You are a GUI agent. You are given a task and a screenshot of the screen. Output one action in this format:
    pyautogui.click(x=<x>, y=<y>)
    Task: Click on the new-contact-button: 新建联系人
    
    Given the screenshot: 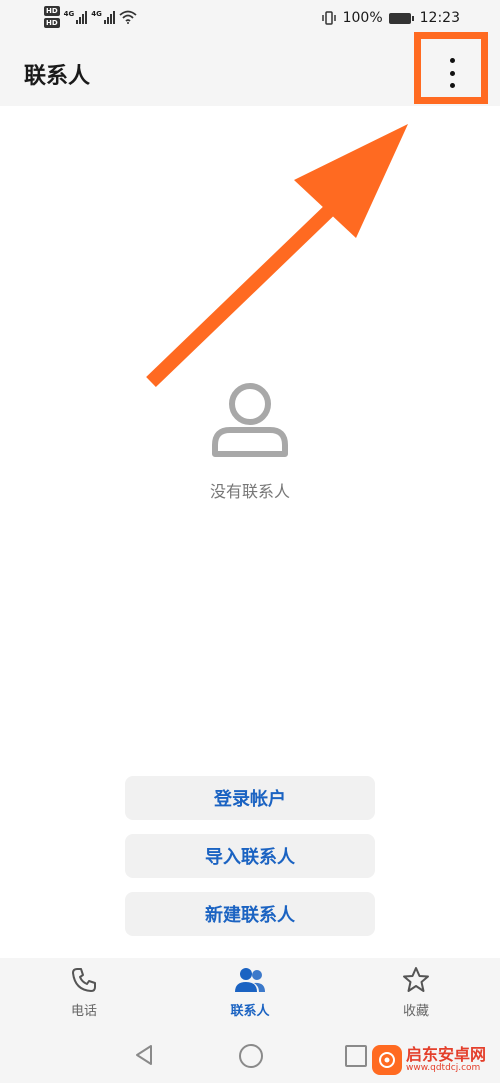 What is the action you would take?
    pyautogui.click(x=250, y=914)
    